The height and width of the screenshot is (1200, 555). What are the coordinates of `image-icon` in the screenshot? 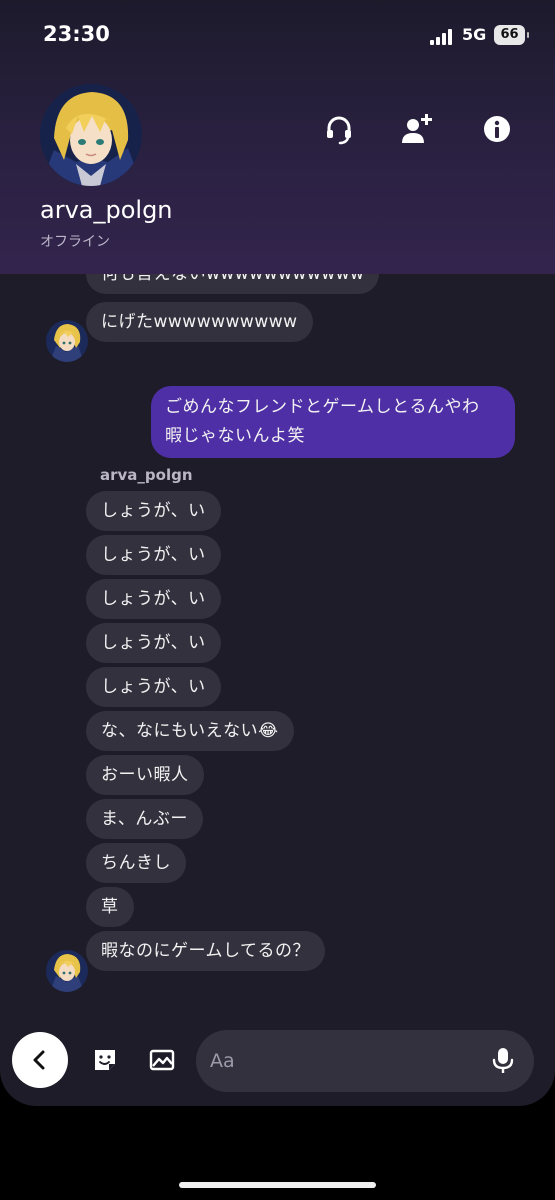 It's located at (162, 1060).